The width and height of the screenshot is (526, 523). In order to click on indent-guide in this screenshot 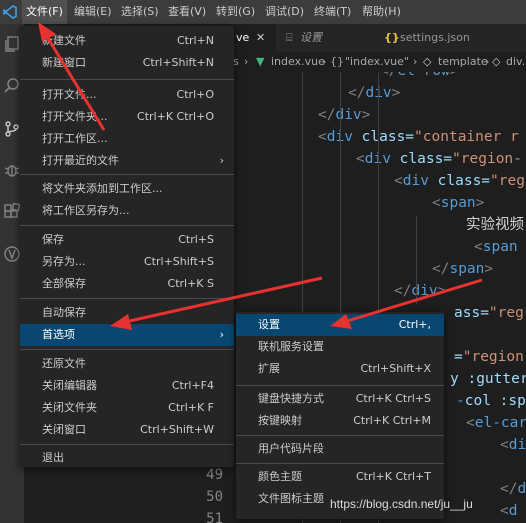, I will do `click(416, 260)`.